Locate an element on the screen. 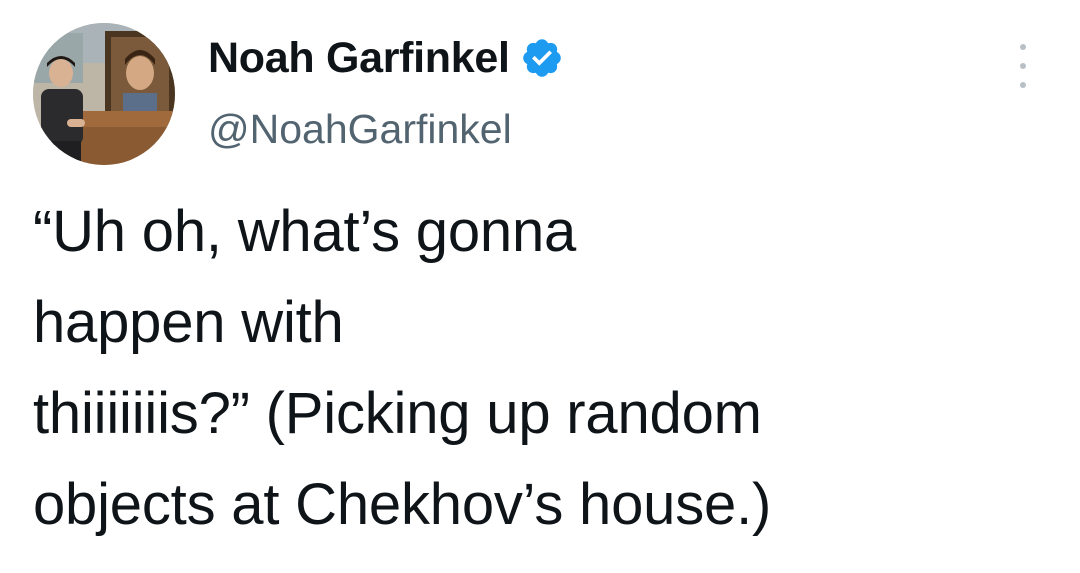 The width and height of the screenshot is (1080, 573). avatar-photo is located at coordinates (104, 94).